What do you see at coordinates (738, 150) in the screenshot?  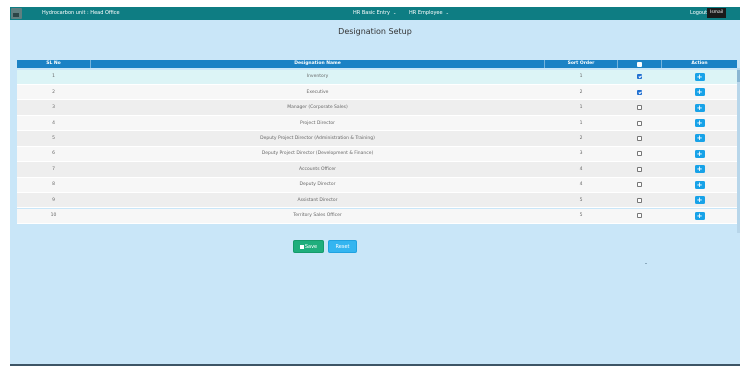 I see `table-scrollbar` at bounding box center [738, 150].